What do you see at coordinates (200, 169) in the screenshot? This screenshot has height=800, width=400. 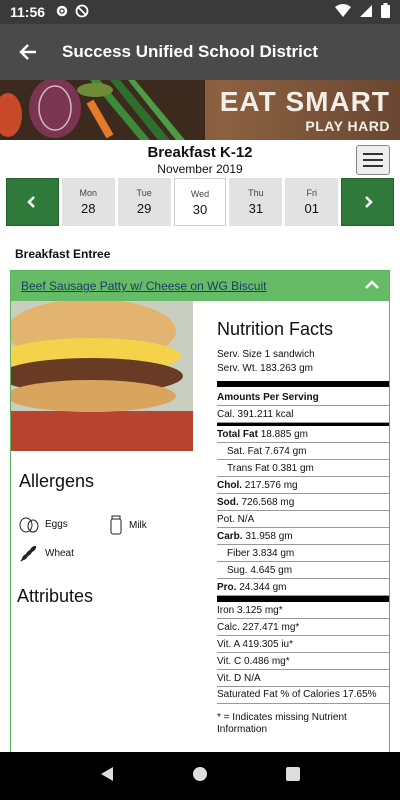 I see `month-label: November 2019` at bounding box center [200, 169].